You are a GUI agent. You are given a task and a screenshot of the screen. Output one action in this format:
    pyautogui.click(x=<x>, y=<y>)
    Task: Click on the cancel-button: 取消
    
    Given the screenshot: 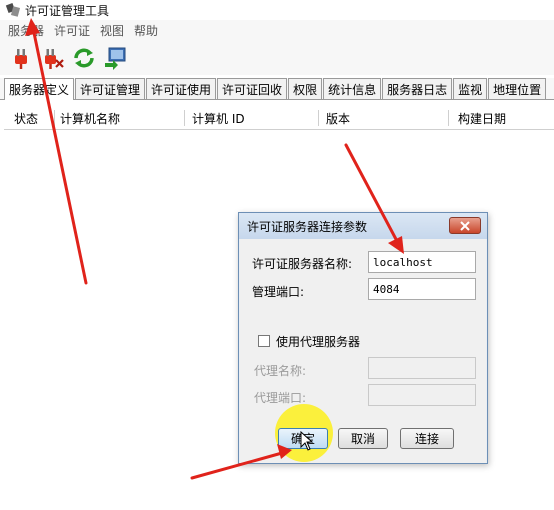 What is the action you would take?
    pyautogui.click(x=363, y=438)
    